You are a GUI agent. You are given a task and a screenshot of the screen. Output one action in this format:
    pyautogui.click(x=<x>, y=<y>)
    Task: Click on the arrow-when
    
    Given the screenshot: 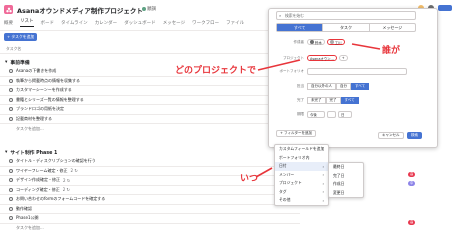 What is the action you would take?
    pyautogui.click(x=264, y=172)
    